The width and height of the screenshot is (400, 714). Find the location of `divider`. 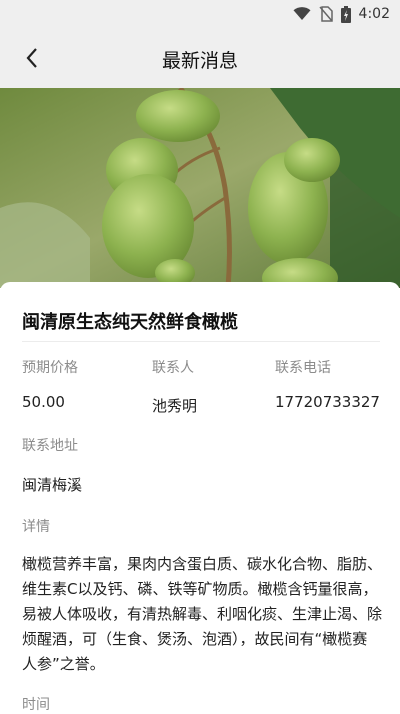

divider is located at coordinates (201, 341).